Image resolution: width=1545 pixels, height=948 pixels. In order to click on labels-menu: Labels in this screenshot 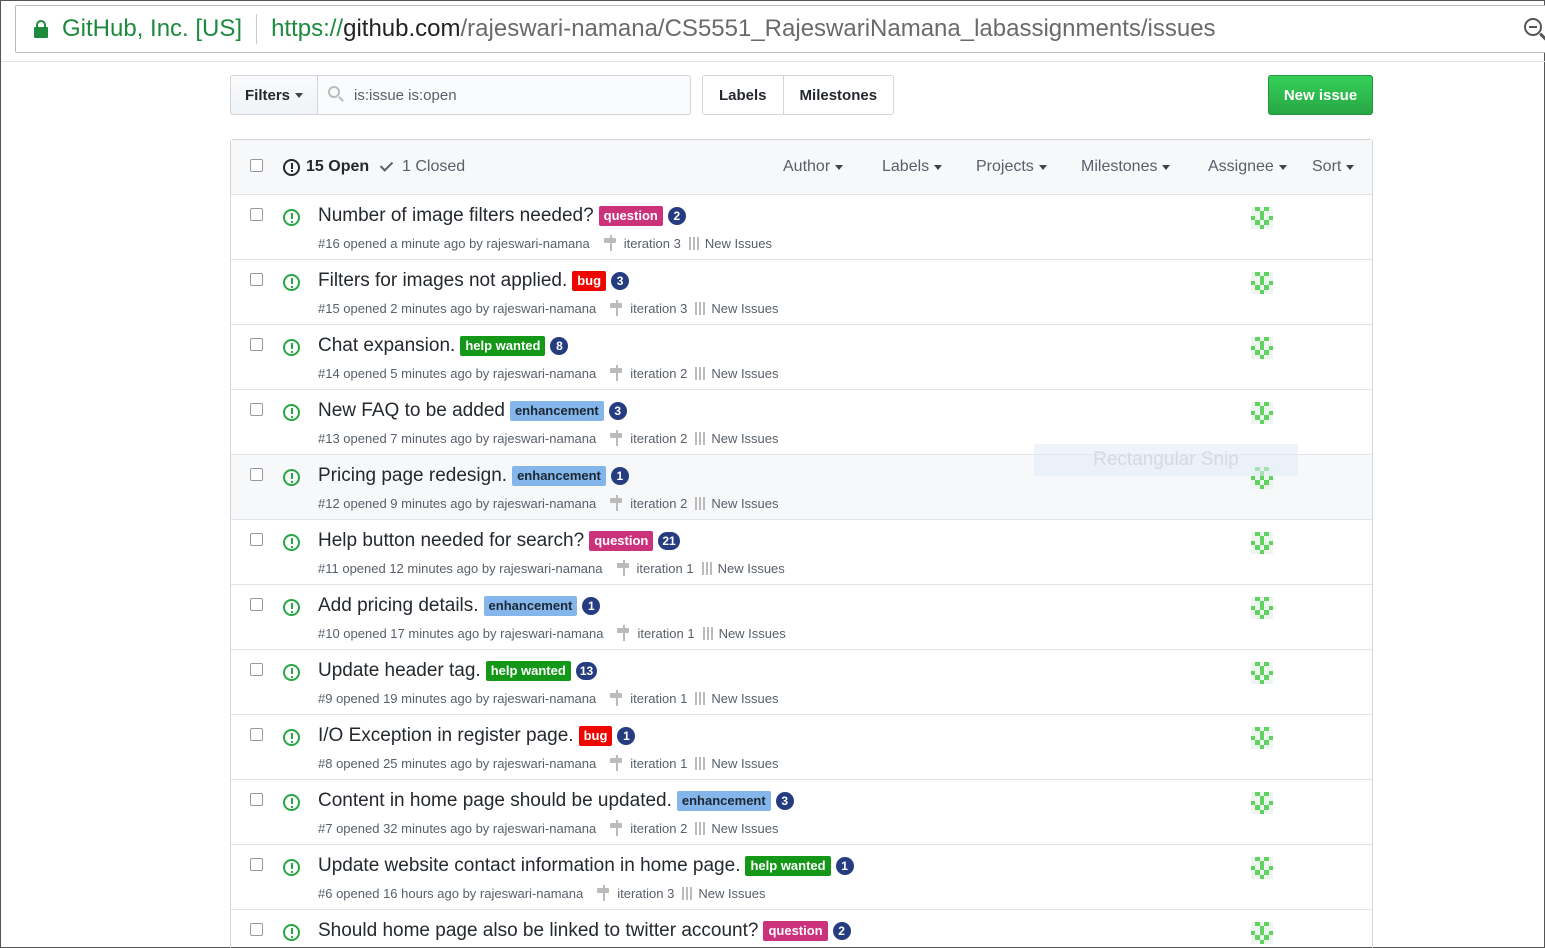, I will do `click(912, 167)`.